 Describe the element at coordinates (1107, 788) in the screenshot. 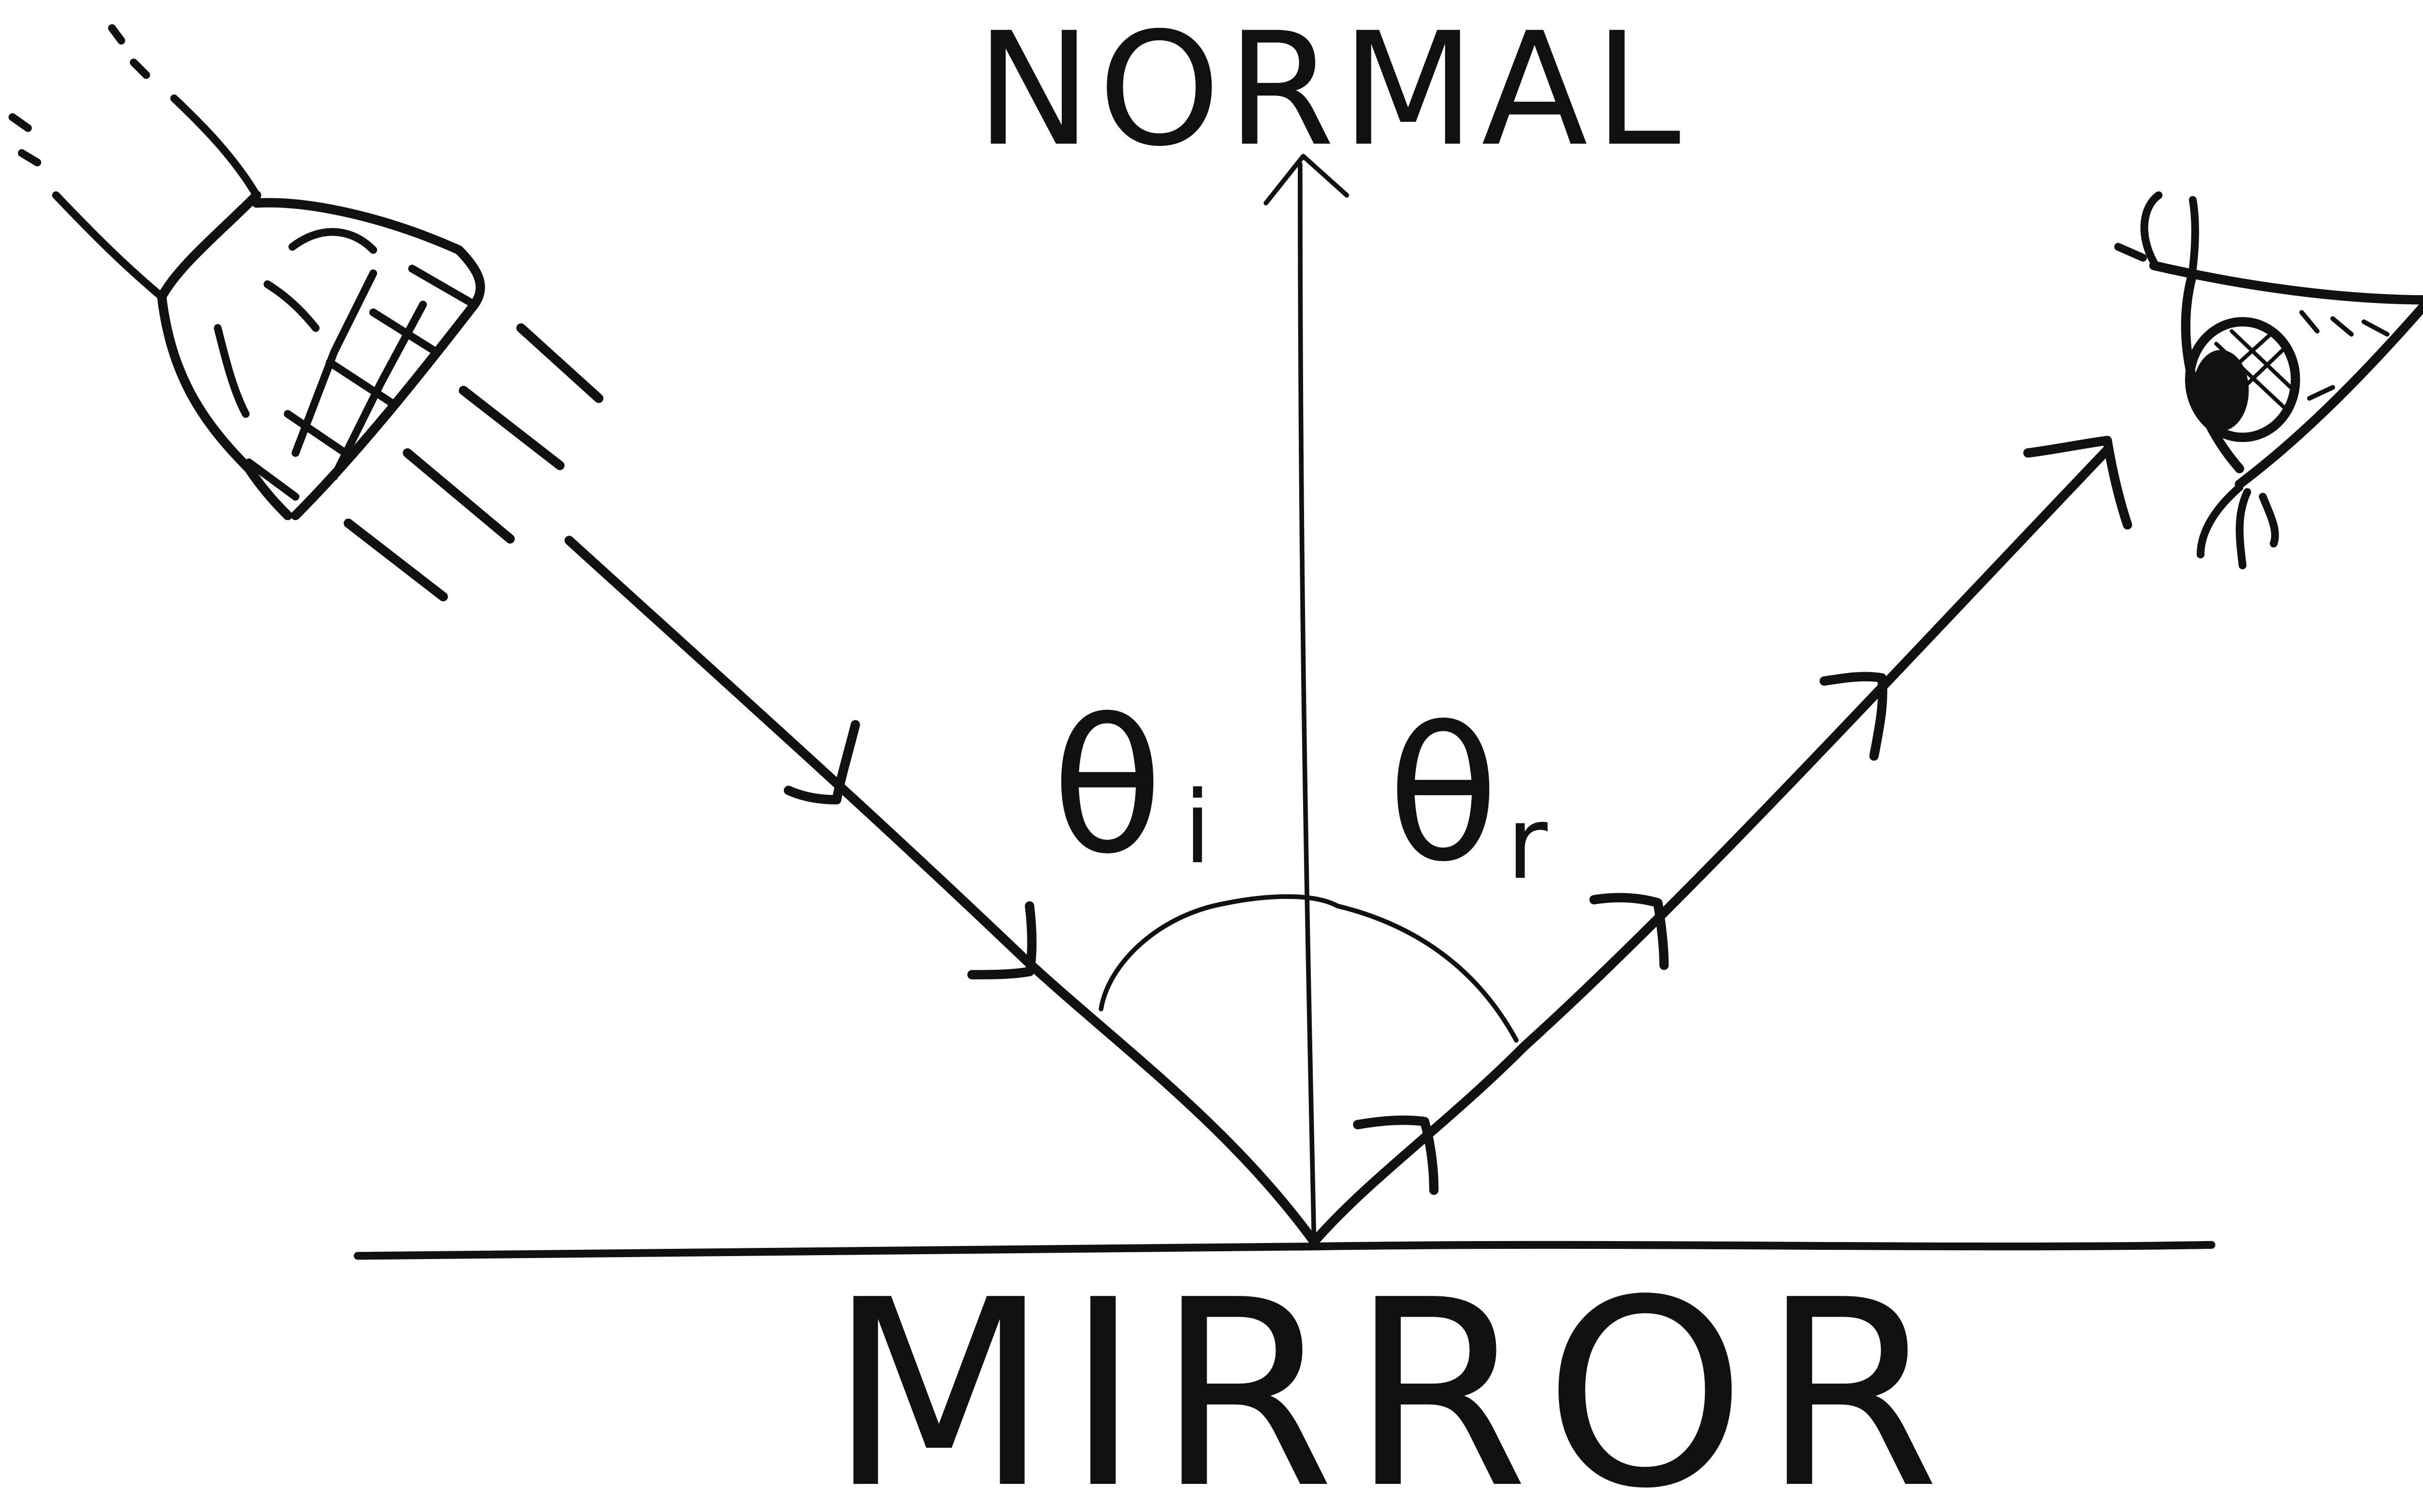

I see `theta-incident-symbol: θ` at that location.